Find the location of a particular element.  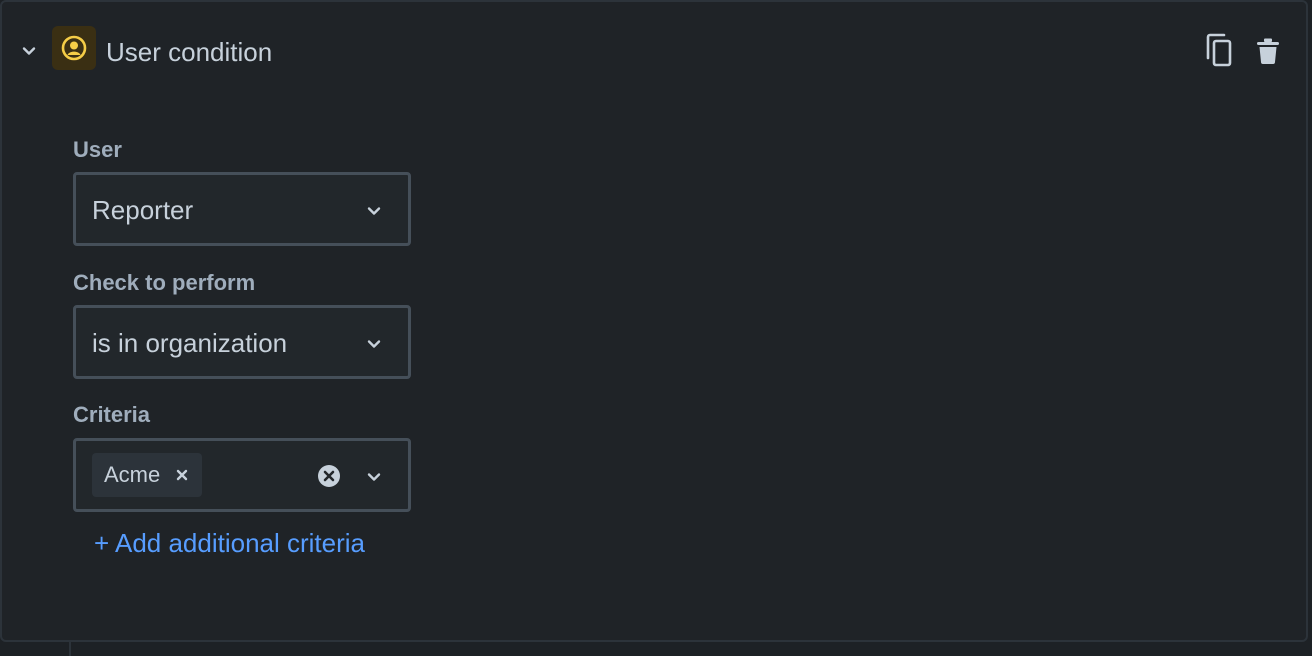

condition-type-badge is located at coordinates (74, 48).